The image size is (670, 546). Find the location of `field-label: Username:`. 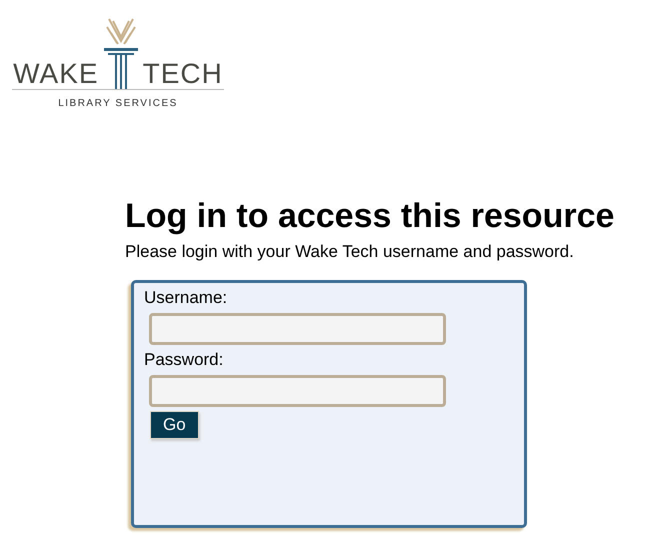

field-label: Username: is located at coordinates (186, 298).